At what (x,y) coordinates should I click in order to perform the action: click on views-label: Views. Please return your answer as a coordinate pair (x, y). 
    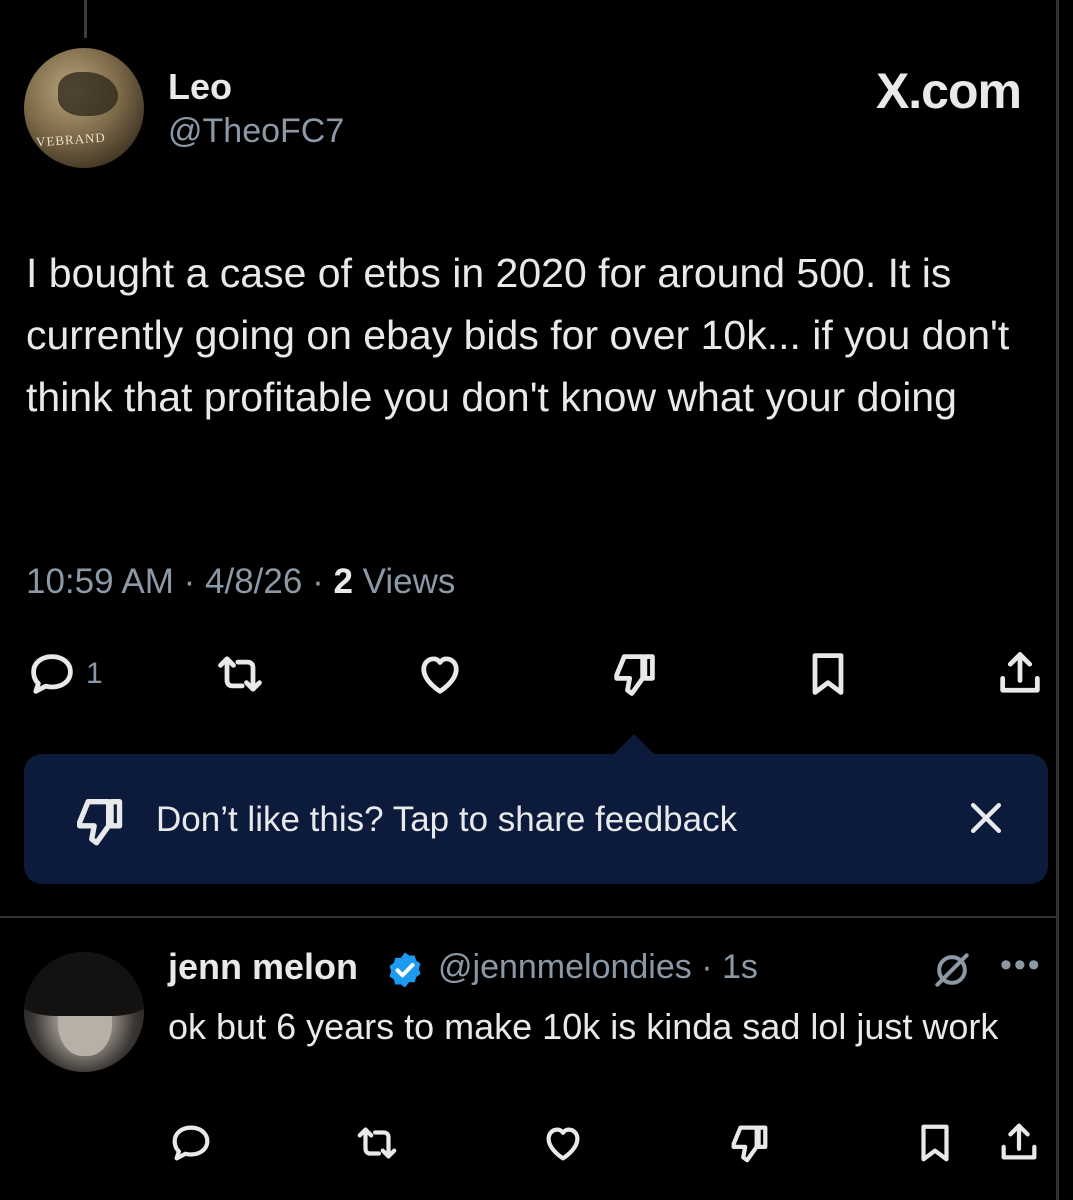
    Looking at the image, I should click on (409, 581).